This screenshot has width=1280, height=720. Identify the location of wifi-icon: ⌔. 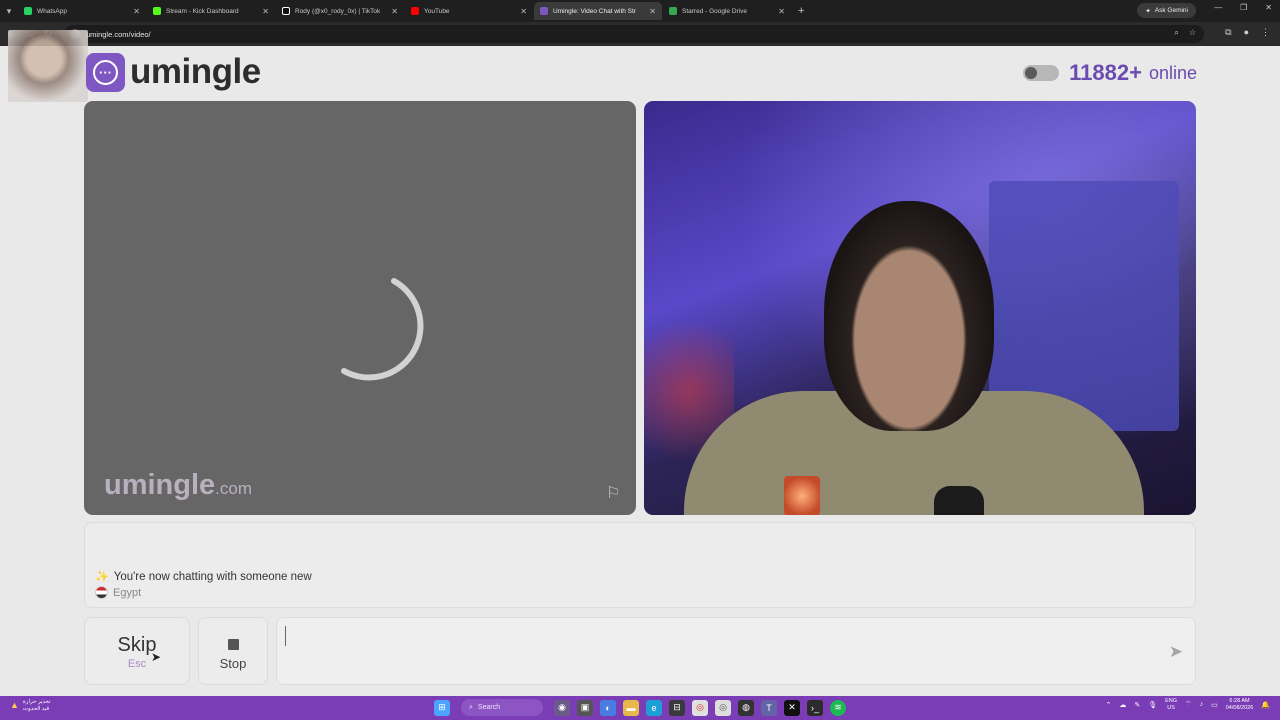
(1188, 704).